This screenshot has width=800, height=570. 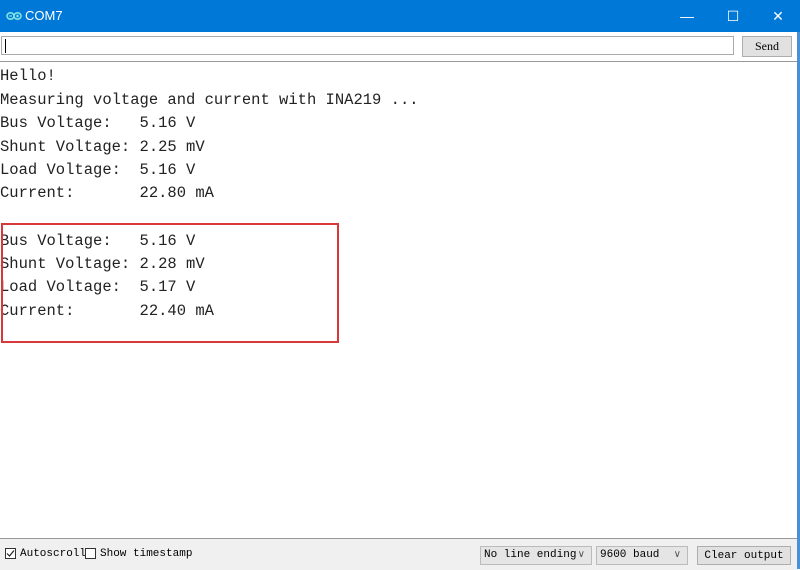 I want to click on send-row, so click(x=400, y=47).